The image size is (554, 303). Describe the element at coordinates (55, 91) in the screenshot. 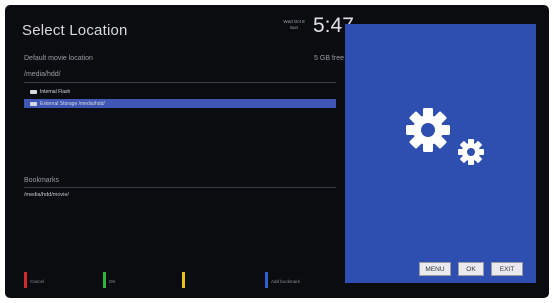

I see `storage-item-label: Internal Flash` at that location.